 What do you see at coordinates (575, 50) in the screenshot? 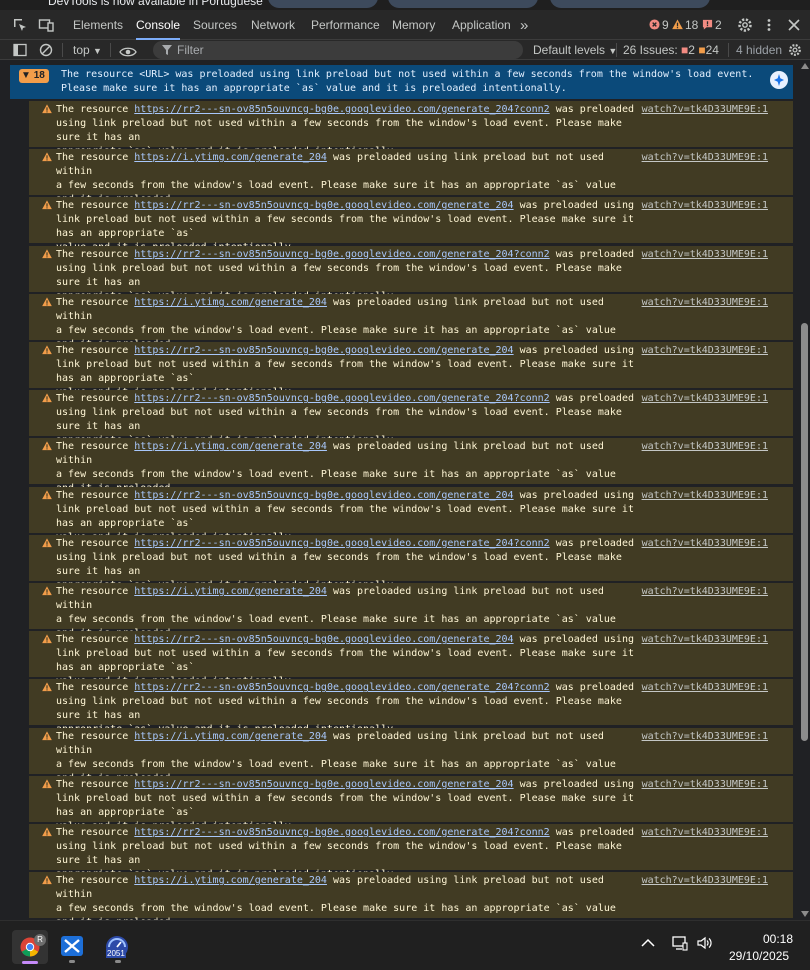
I see `log-levels-dropdown: Default levels ▼` at bounding box center [575, 50].